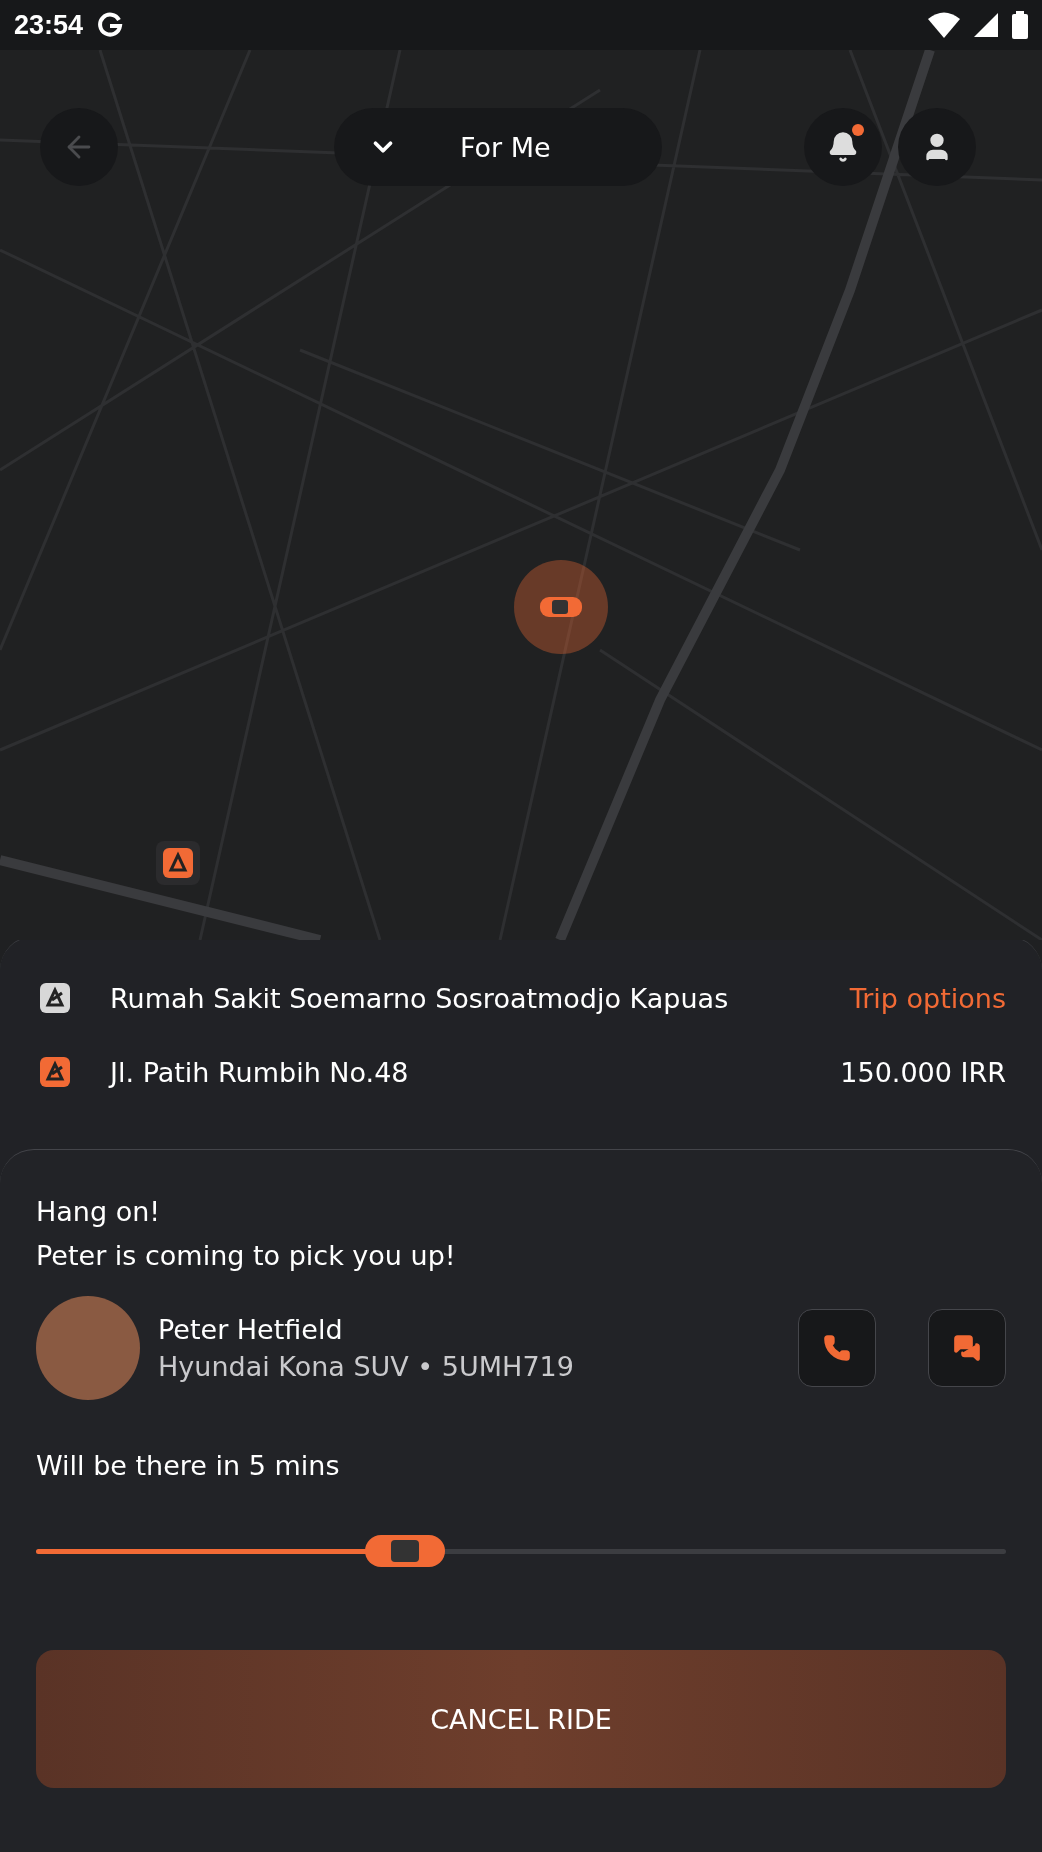  I want to click on eta-text: Will be there in 5 mins, so click(188, 1465).